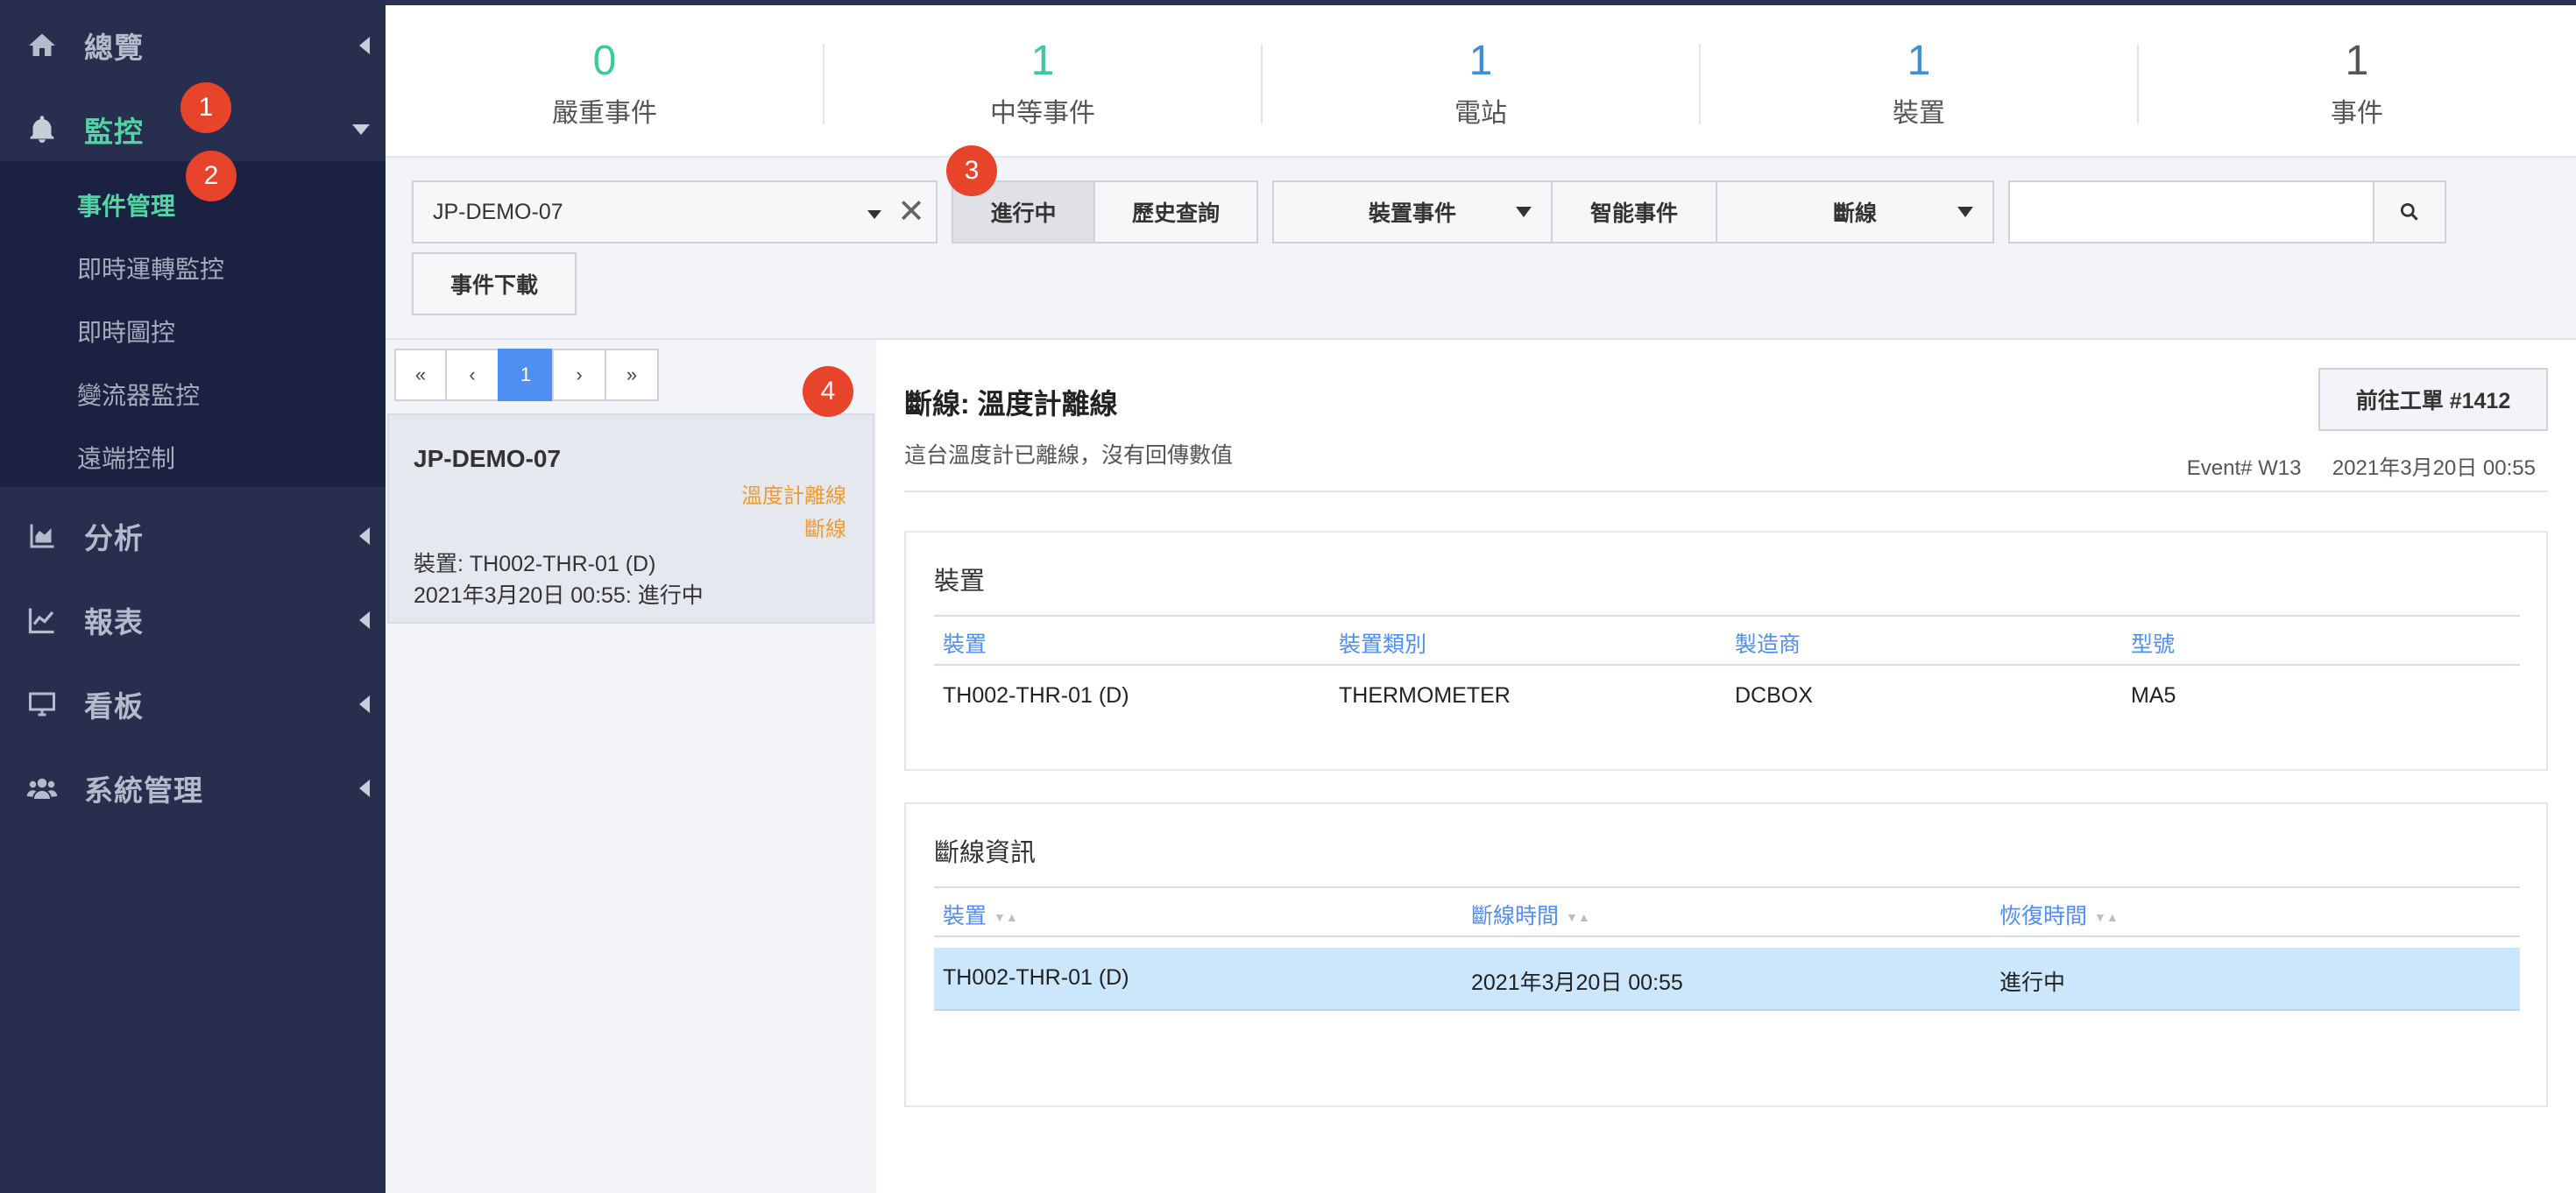 This screenshot has height=1193, width=2576. I want to click on nav-label: 分析, so click(114, 538).